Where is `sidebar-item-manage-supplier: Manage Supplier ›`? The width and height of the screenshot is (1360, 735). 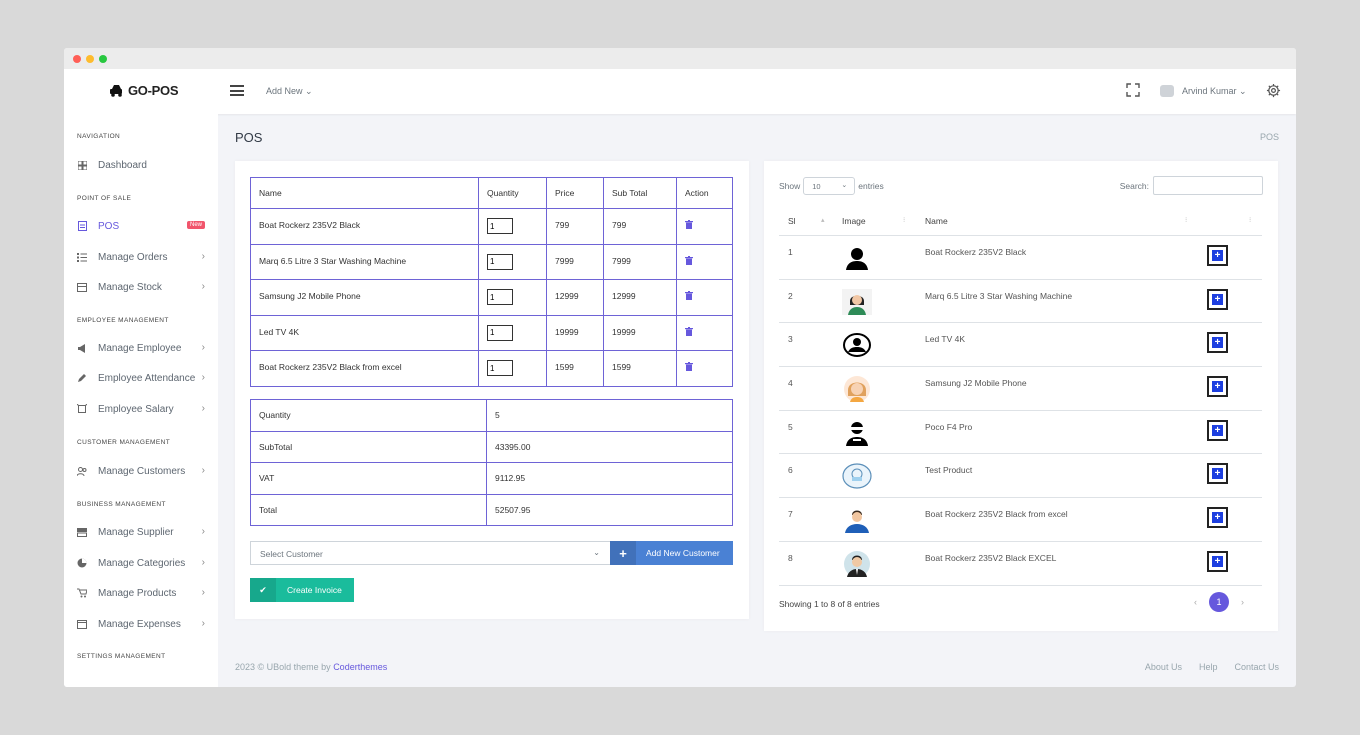 sidebar-item-manage-supplier: Manage Supplier › is located at coordinates (141, 532).